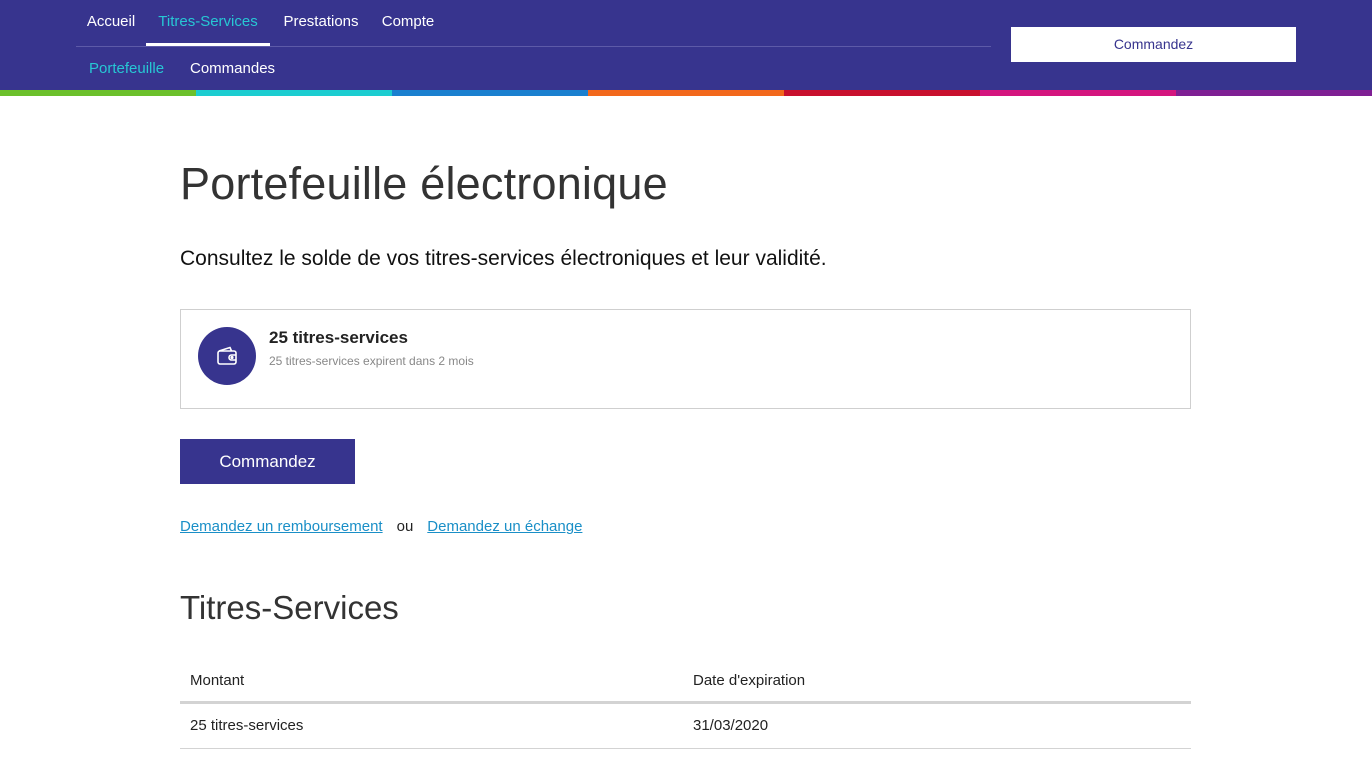 This screenshot has height=763, width=1372. Describe the element at coordinates (1078, 93) in the screenshot. I see `stripe-magenta` at that location.